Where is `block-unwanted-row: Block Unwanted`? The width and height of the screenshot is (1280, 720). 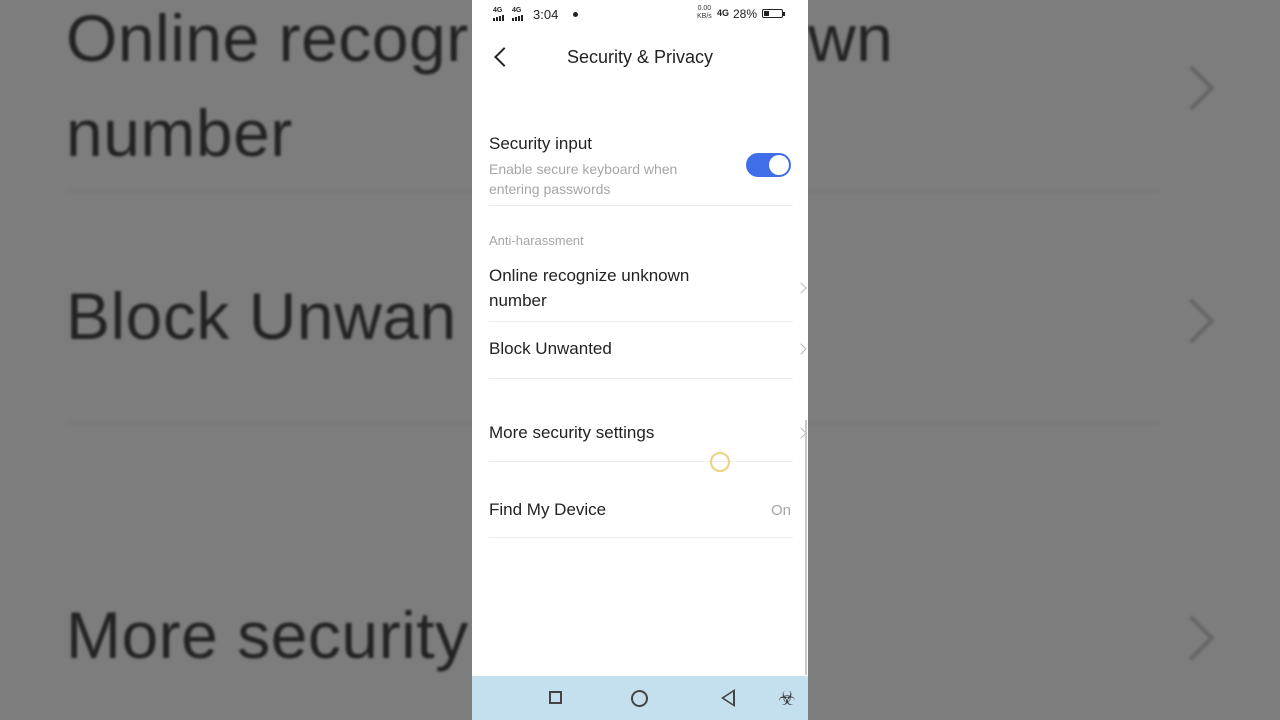 block-unwanted-row: Block Unwanted is located at coordinates (640, 348).